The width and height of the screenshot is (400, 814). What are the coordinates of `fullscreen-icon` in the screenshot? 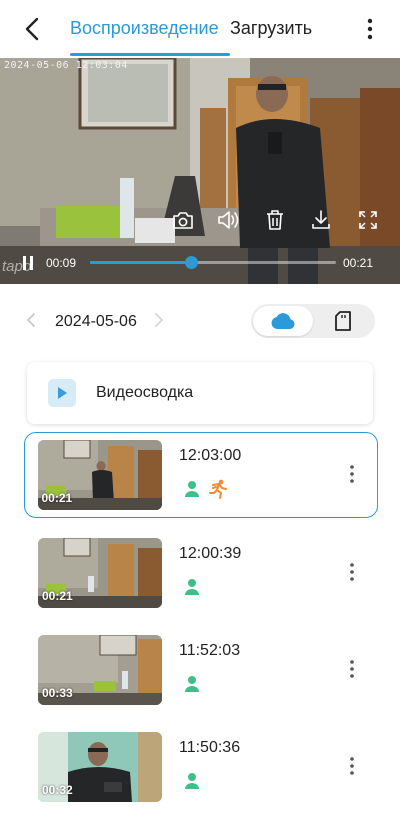 It's located at (368, 220).